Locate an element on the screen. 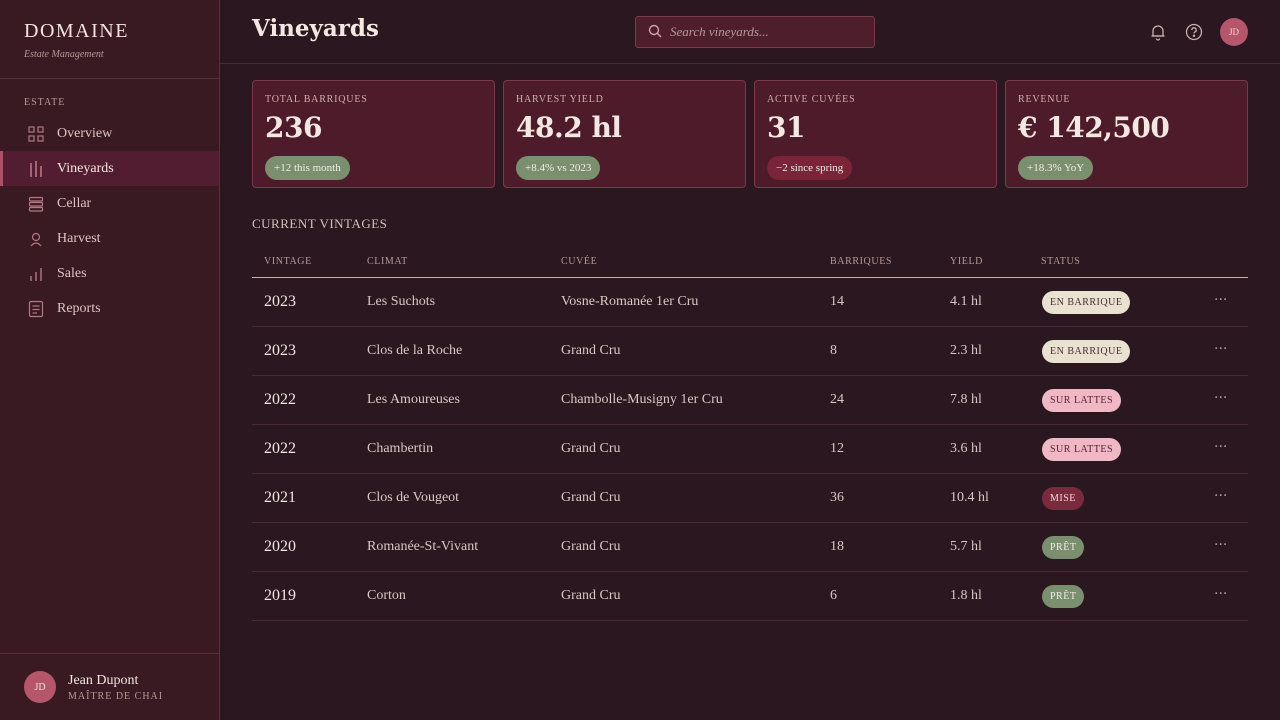  sidebar-item-vineyards: Vineyards is located at coordinates (109, 168).